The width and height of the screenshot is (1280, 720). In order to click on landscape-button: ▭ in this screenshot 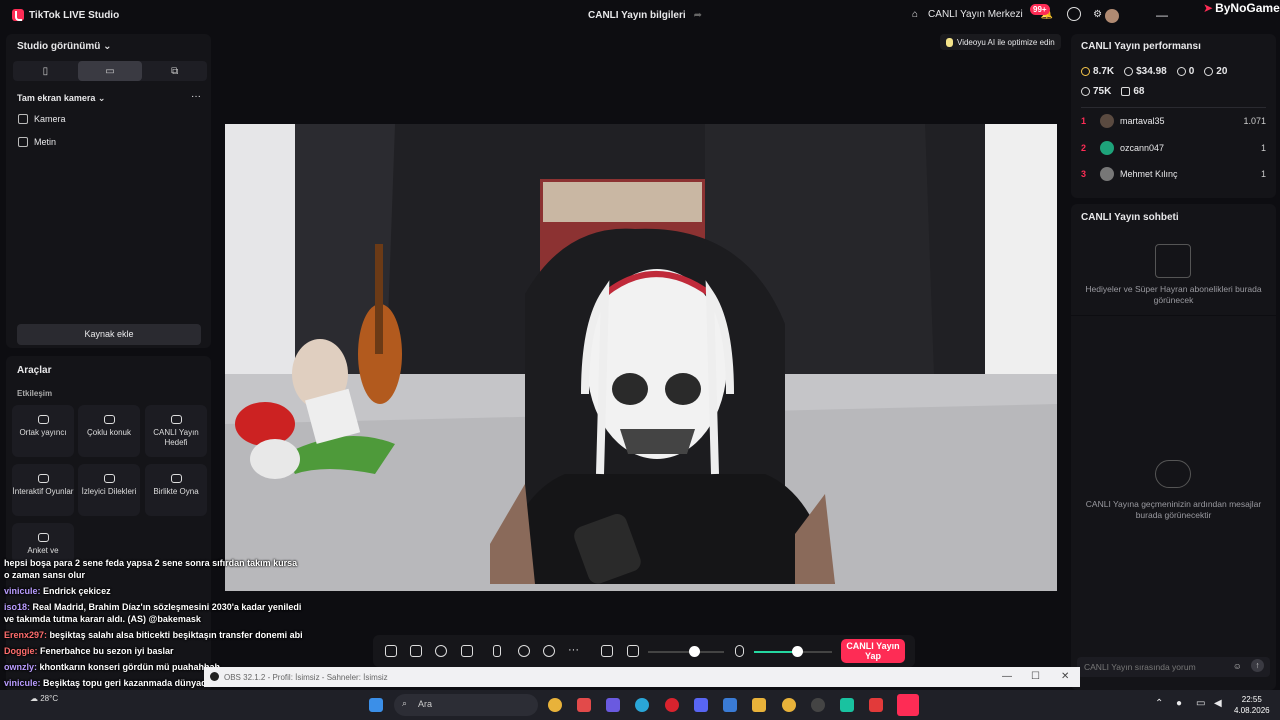, I will do `click(110, 71)`.